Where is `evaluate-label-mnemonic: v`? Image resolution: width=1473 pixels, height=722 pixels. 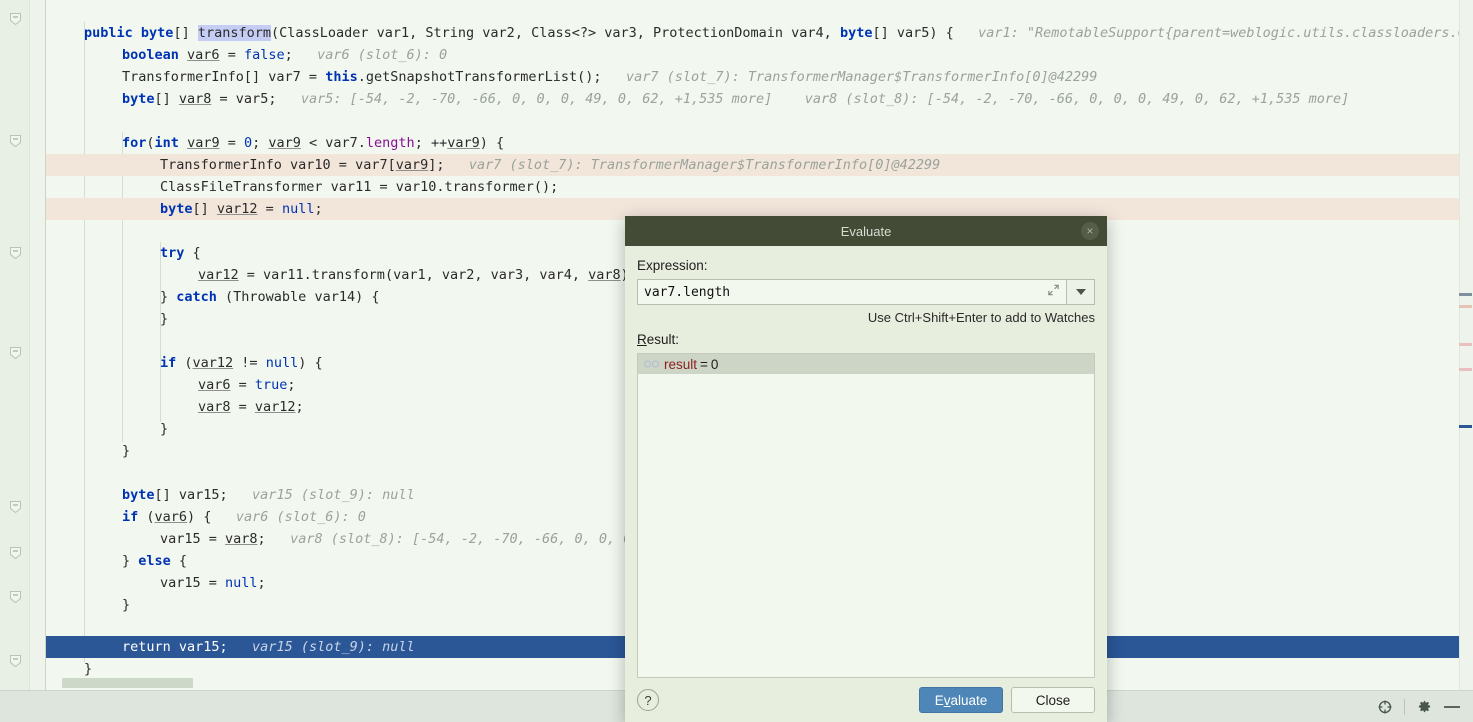 evaluate-label-mnemonic: v is located at coordinates (947, 700).